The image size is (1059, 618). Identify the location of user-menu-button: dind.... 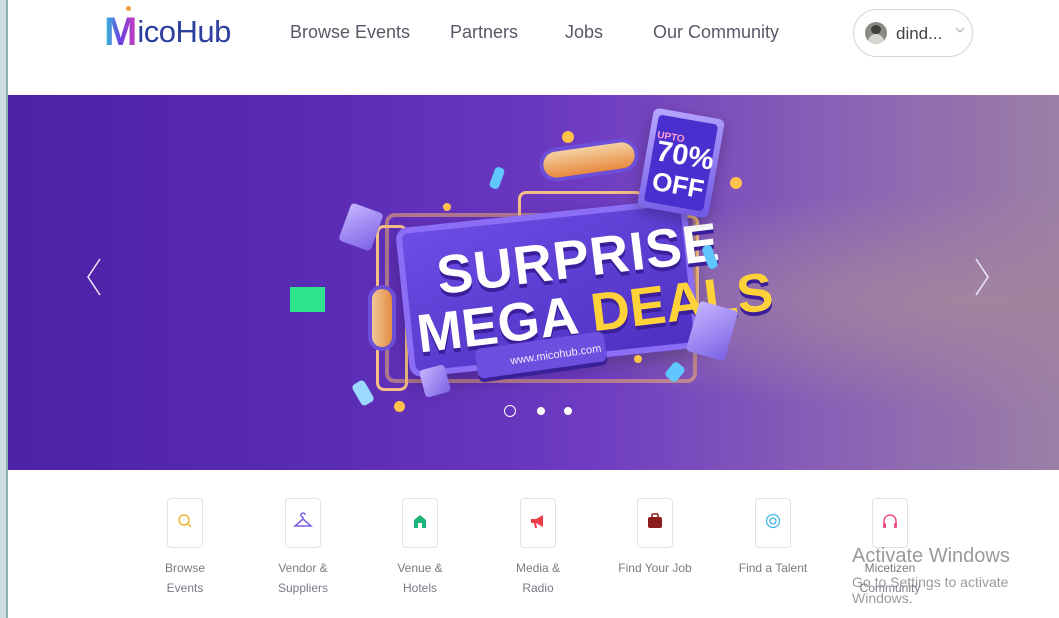
(913, 33).